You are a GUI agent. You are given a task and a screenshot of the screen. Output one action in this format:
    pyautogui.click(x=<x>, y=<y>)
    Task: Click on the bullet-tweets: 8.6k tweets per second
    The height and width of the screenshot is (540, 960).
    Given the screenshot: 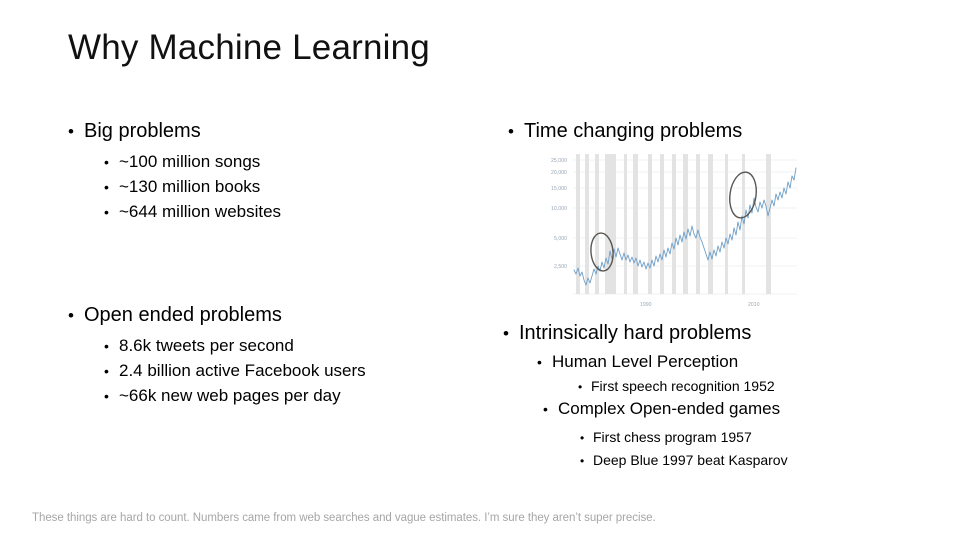 What is the action you would take?
    pyautogui.click(x=199, y=345)
    